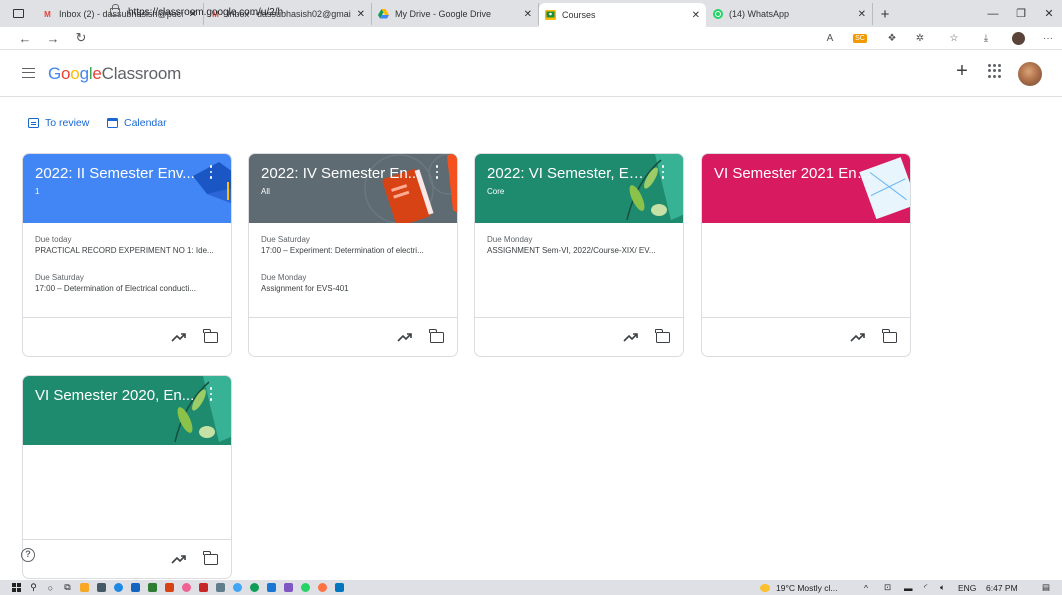 Image resolution: width=1062 pixels, height=595 pixels. I want to click on edge-icon, so click(118, 587).